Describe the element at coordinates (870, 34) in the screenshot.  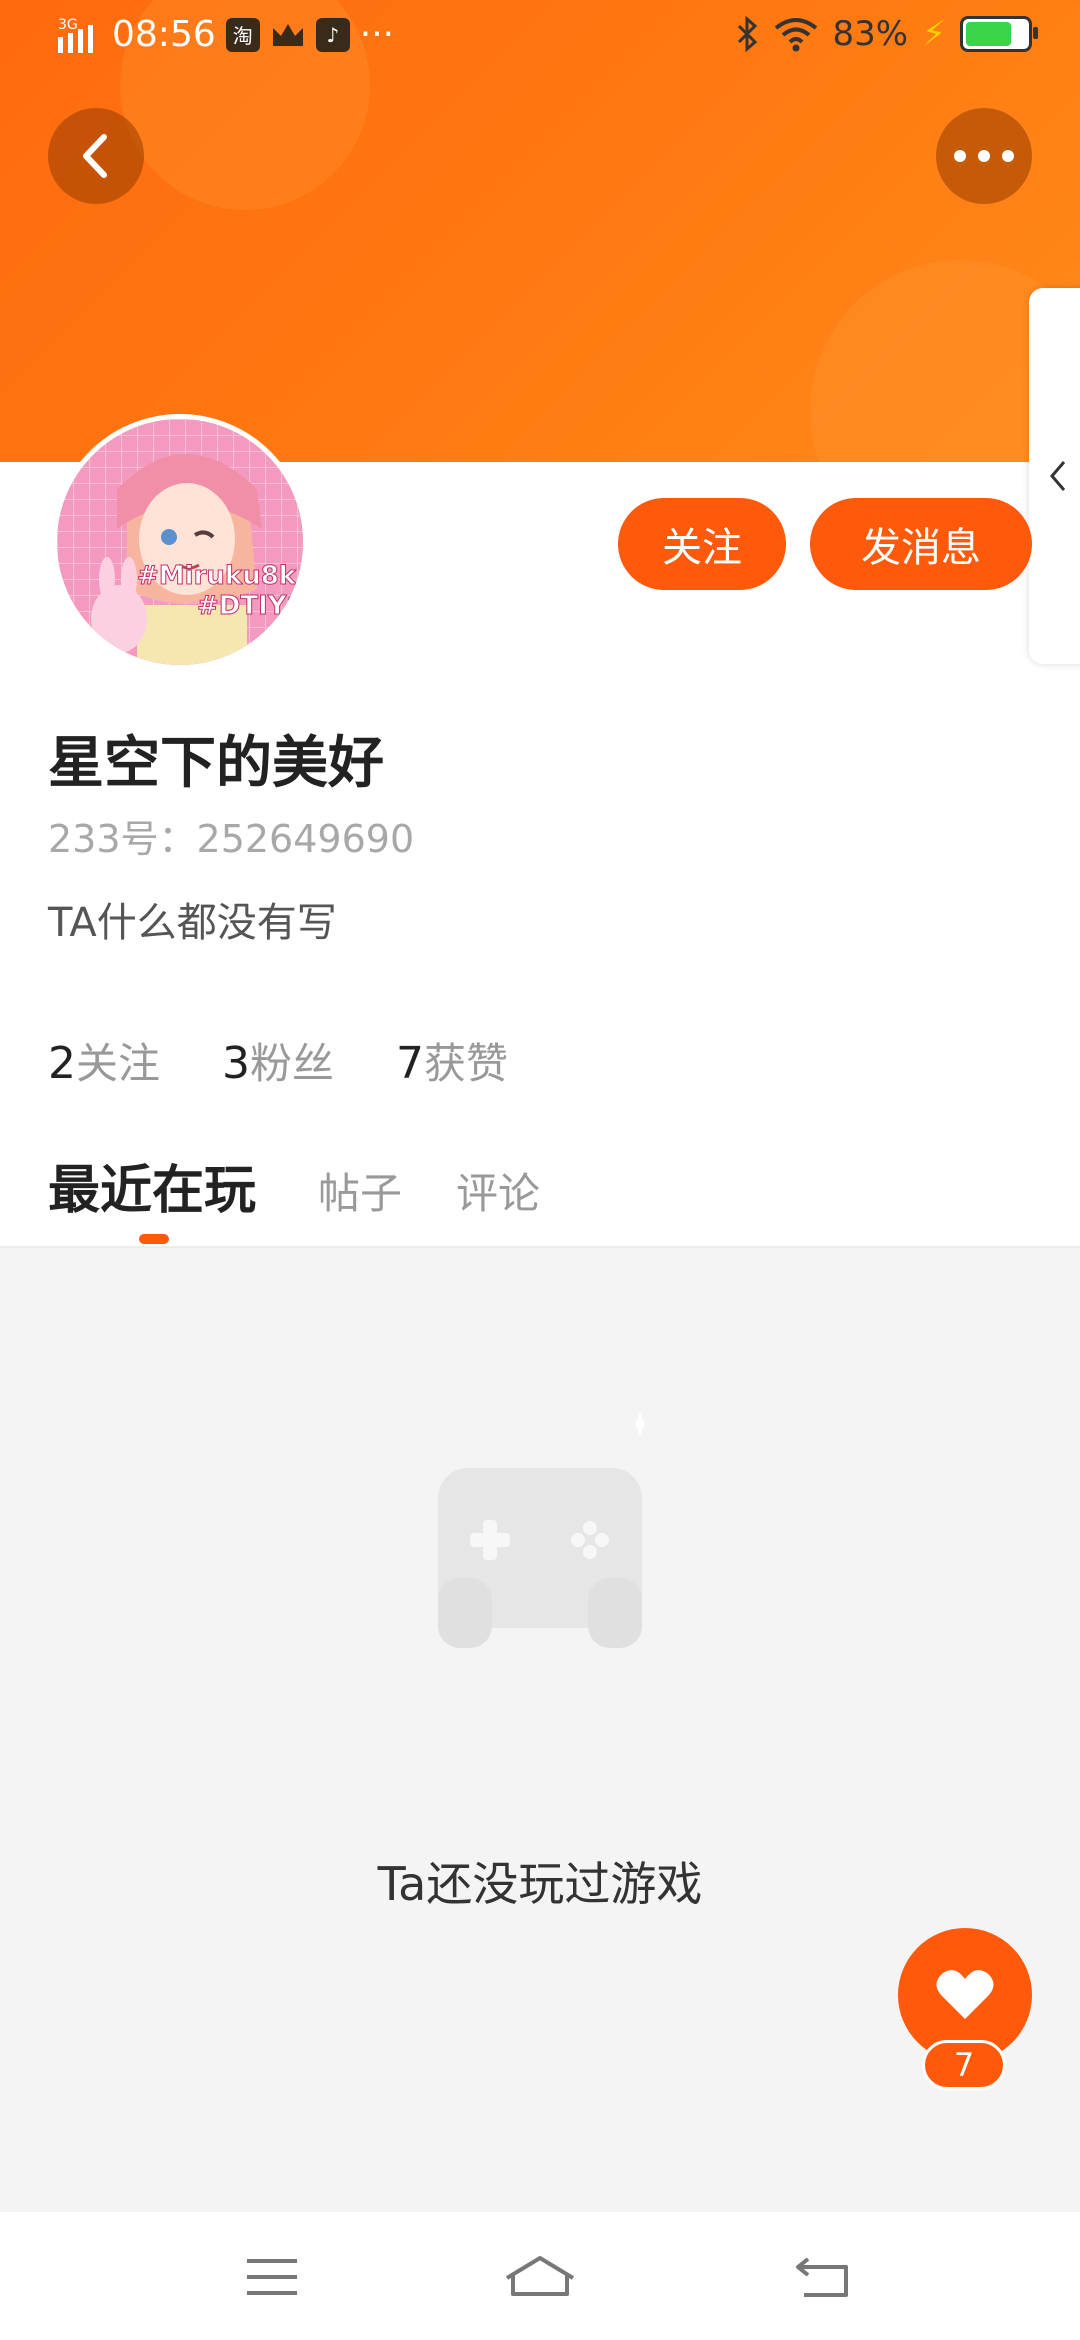
I see `battery-percent: 83%` at that location.